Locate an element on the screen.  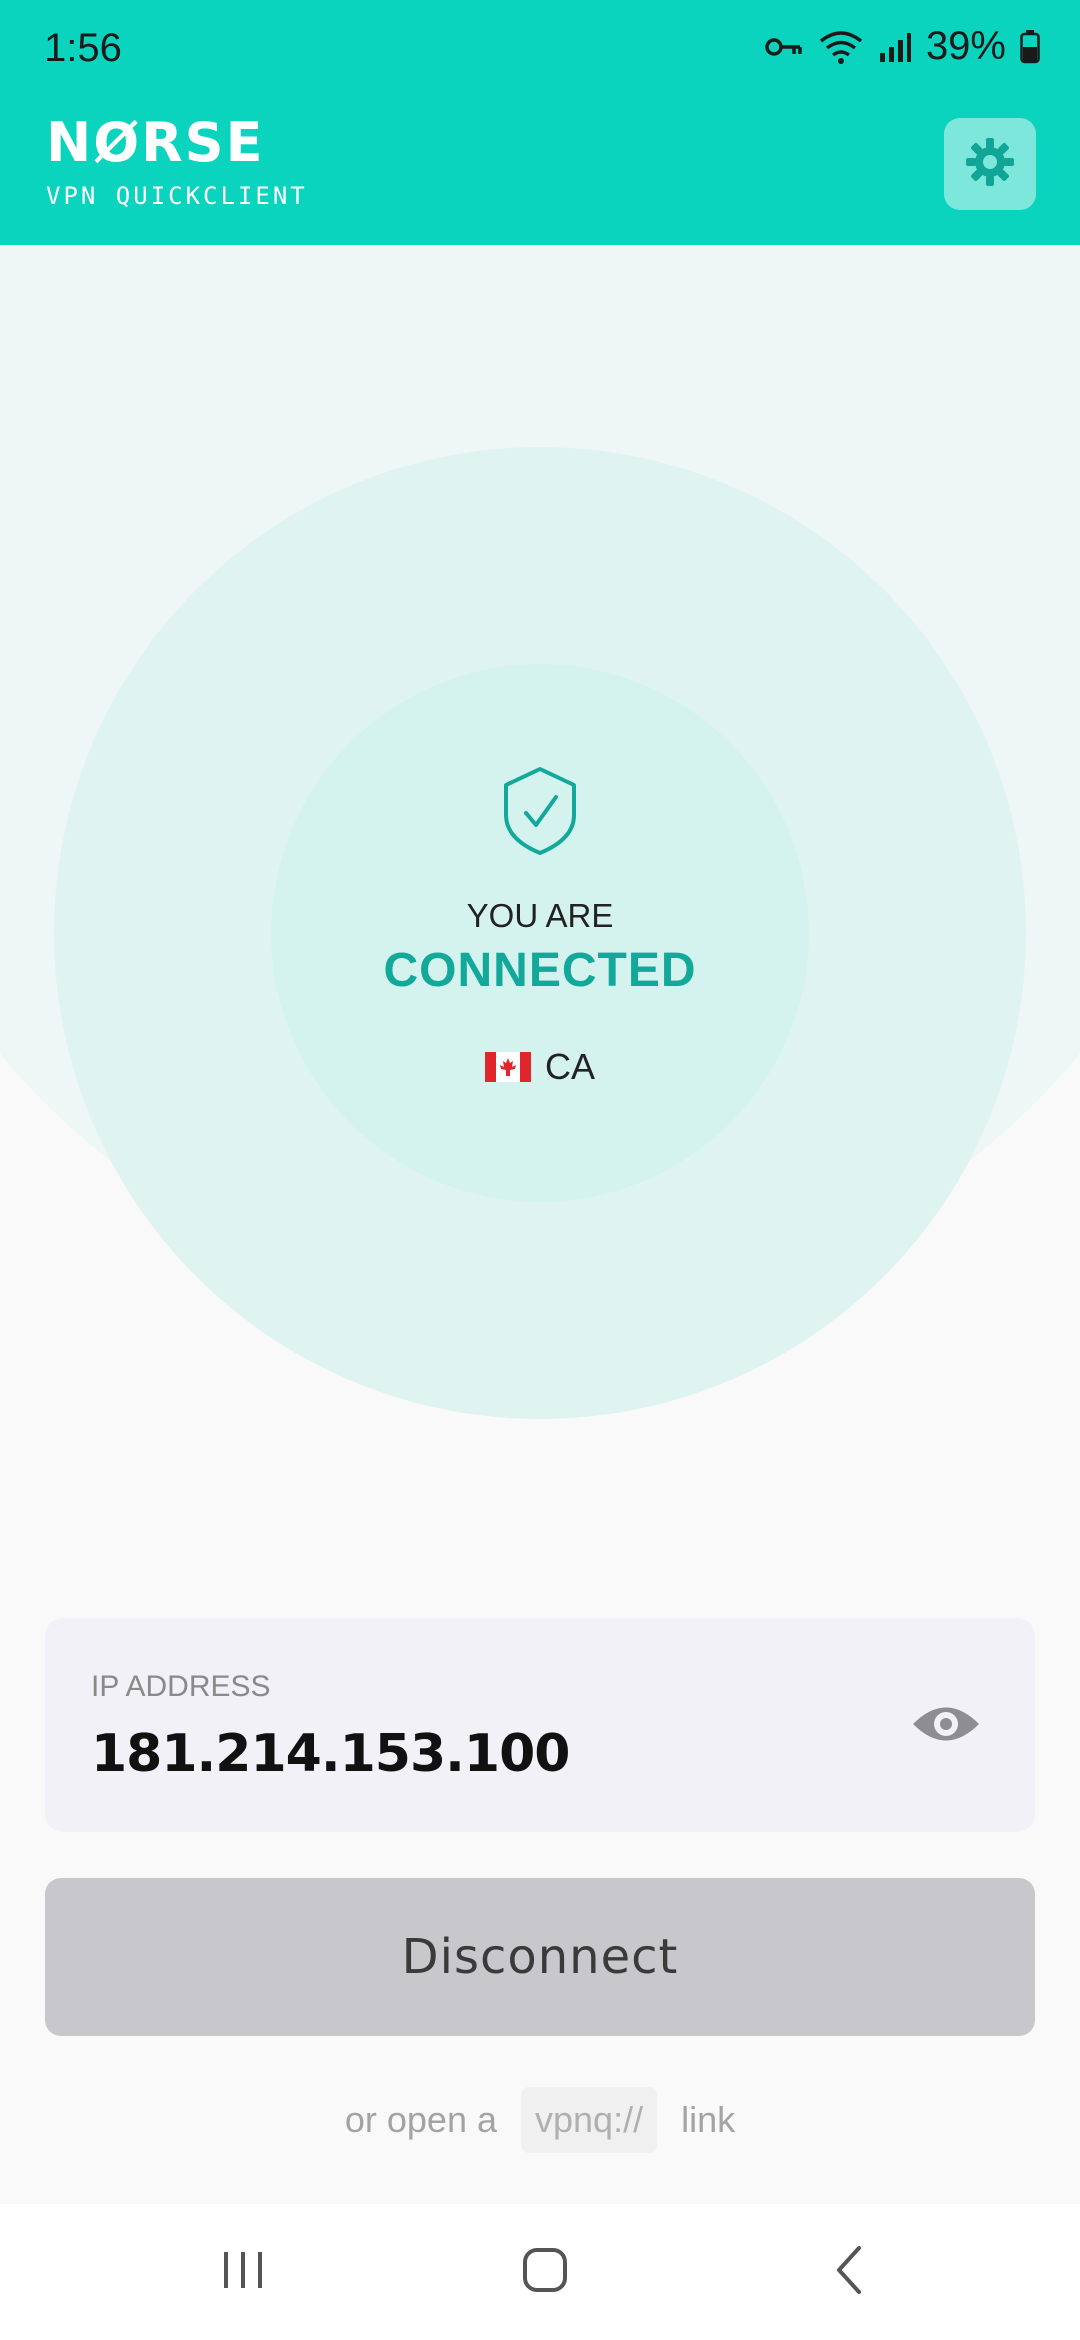
settings-button is located at coordinates (990, 164).